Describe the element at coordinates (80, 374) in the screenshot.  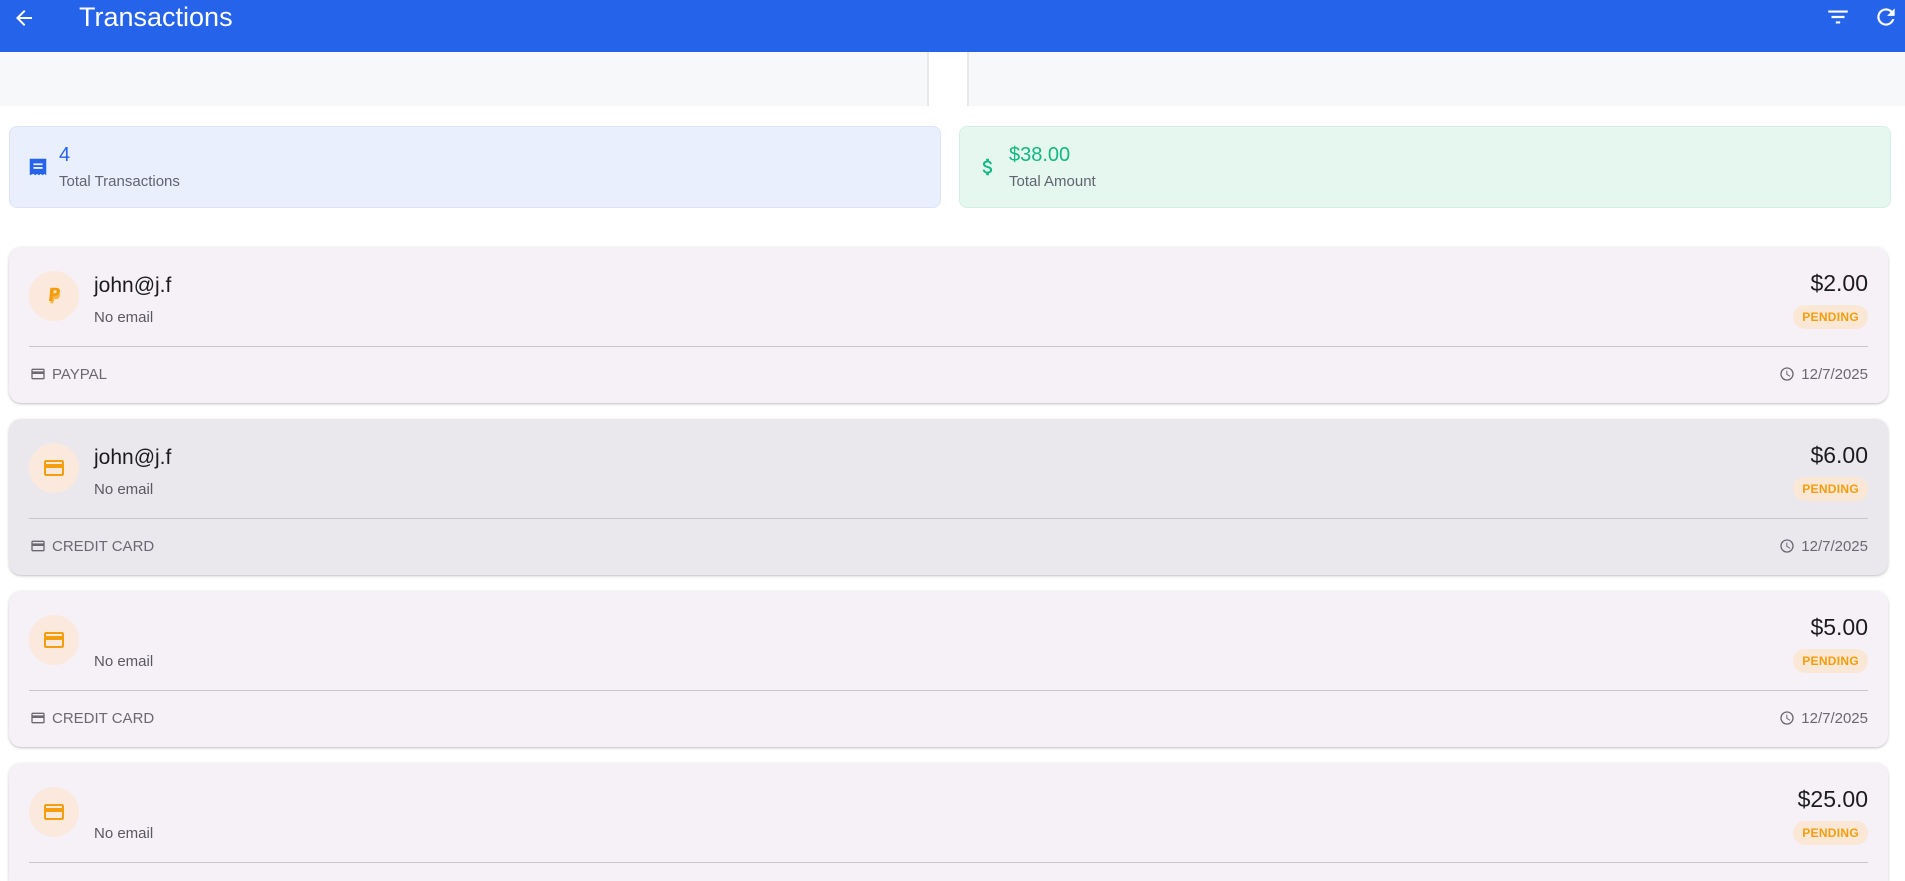
I see `payment-method-label: PAYPAL` at that location.